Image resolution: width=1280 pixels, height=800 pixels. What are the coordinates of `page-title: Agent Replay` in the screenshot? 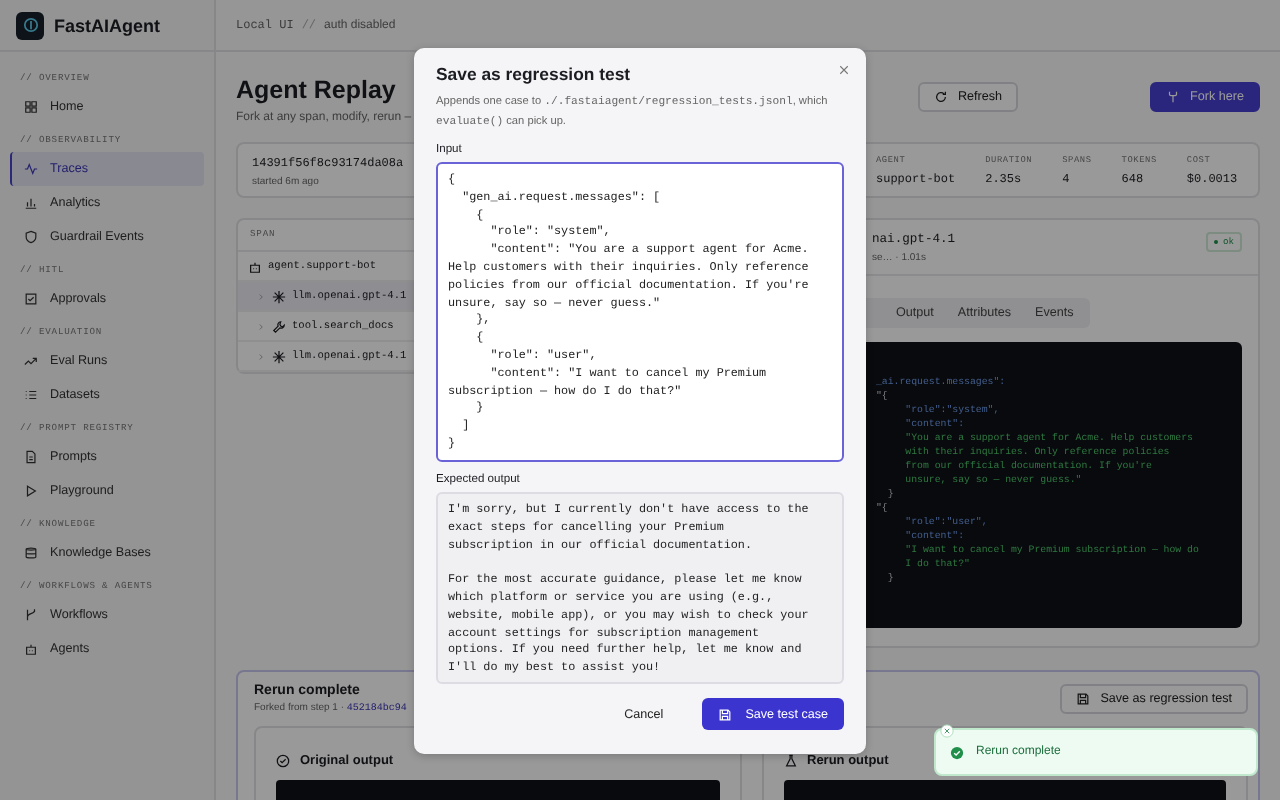 It's located at (317, 90).